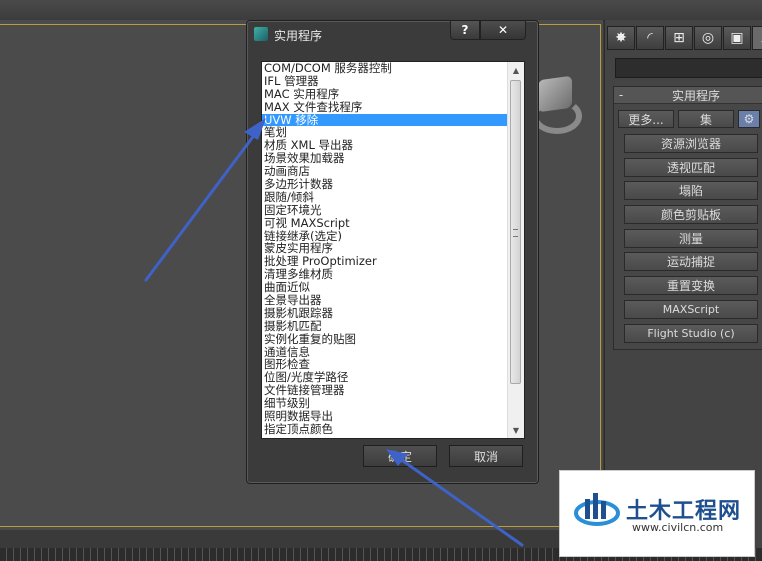 The width and height of the screenshot is (762, 561). What do you see at coordinates (621, 95) in the screenshot?
I see `collapse-icon: -` at bounding box center [621, 95].